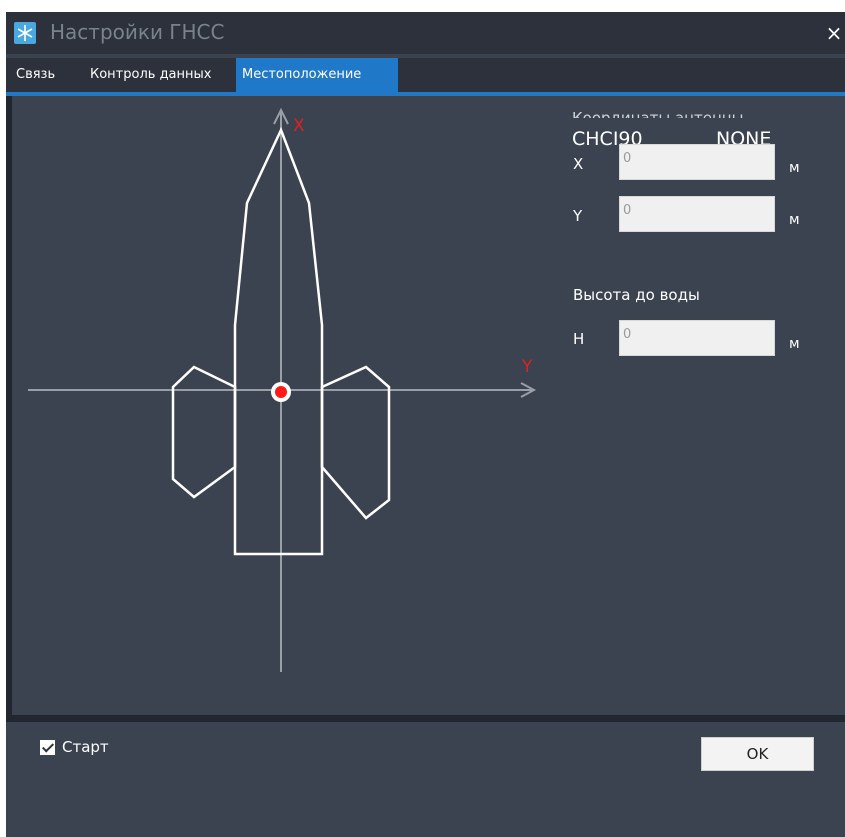 This screenshot has width=845, height=837. What do you see at coordinates (278, 341) in the screenshot?
I see `ship-hull` at bounding box center [278, 341].